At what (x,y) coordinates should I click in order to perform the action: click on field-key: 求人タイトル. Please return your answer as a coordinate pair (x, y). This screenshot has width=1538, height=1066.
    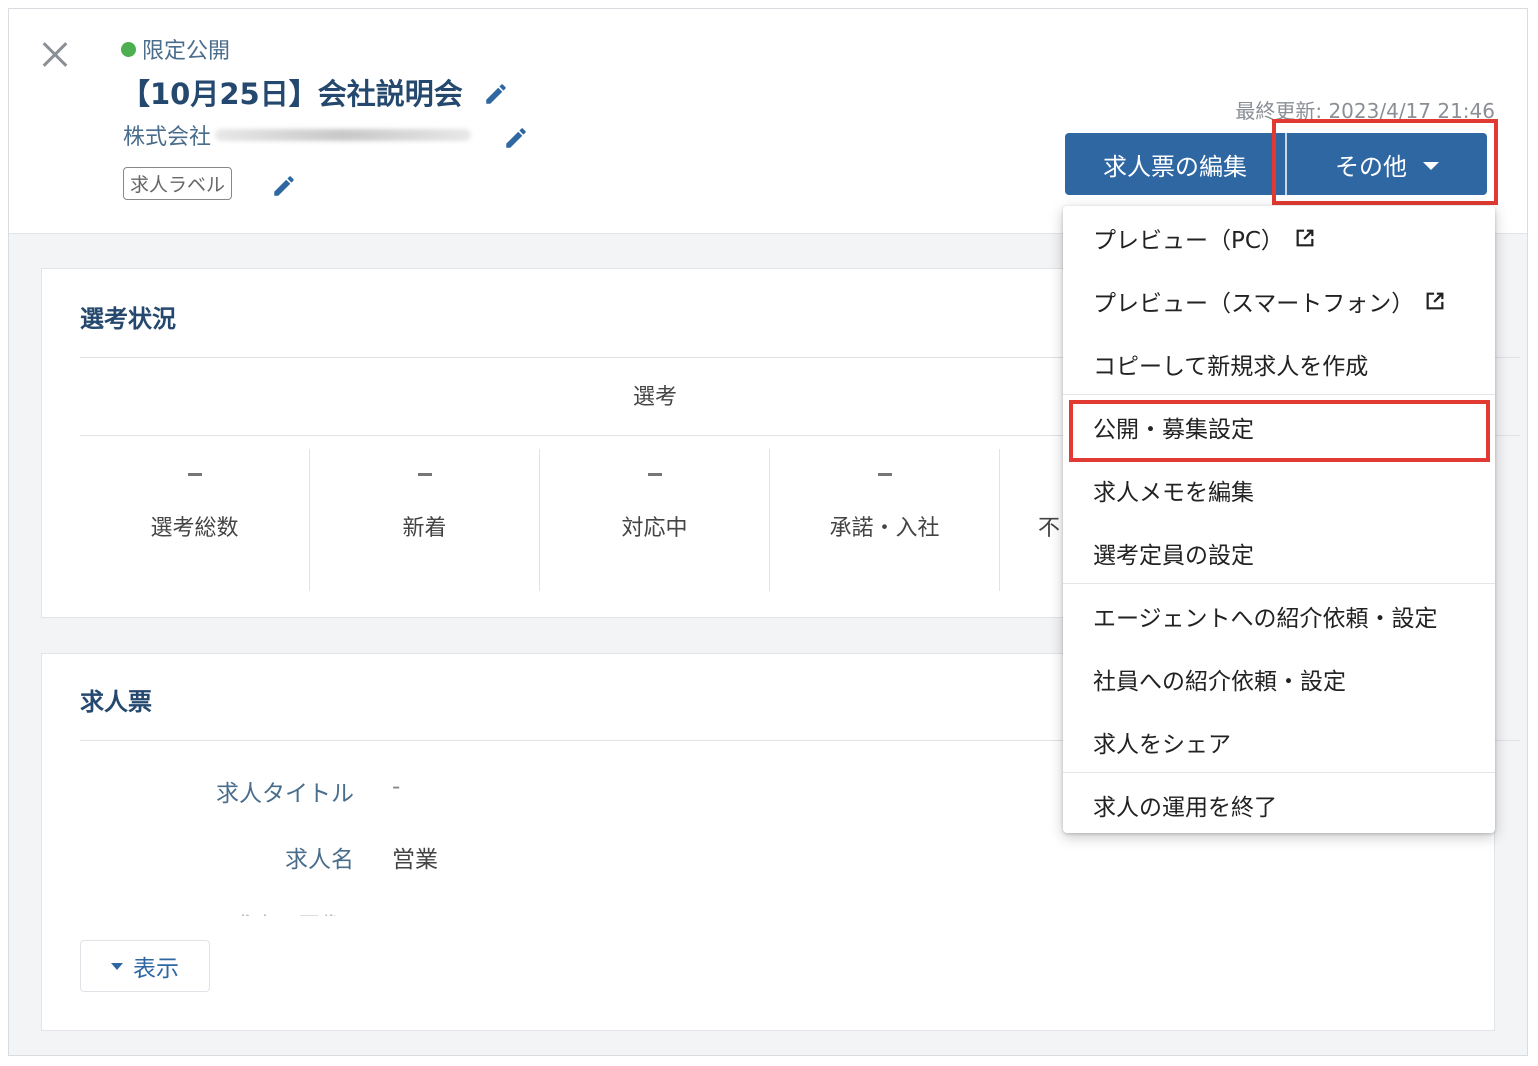
    Looking at the image, I should click on (285, 794).